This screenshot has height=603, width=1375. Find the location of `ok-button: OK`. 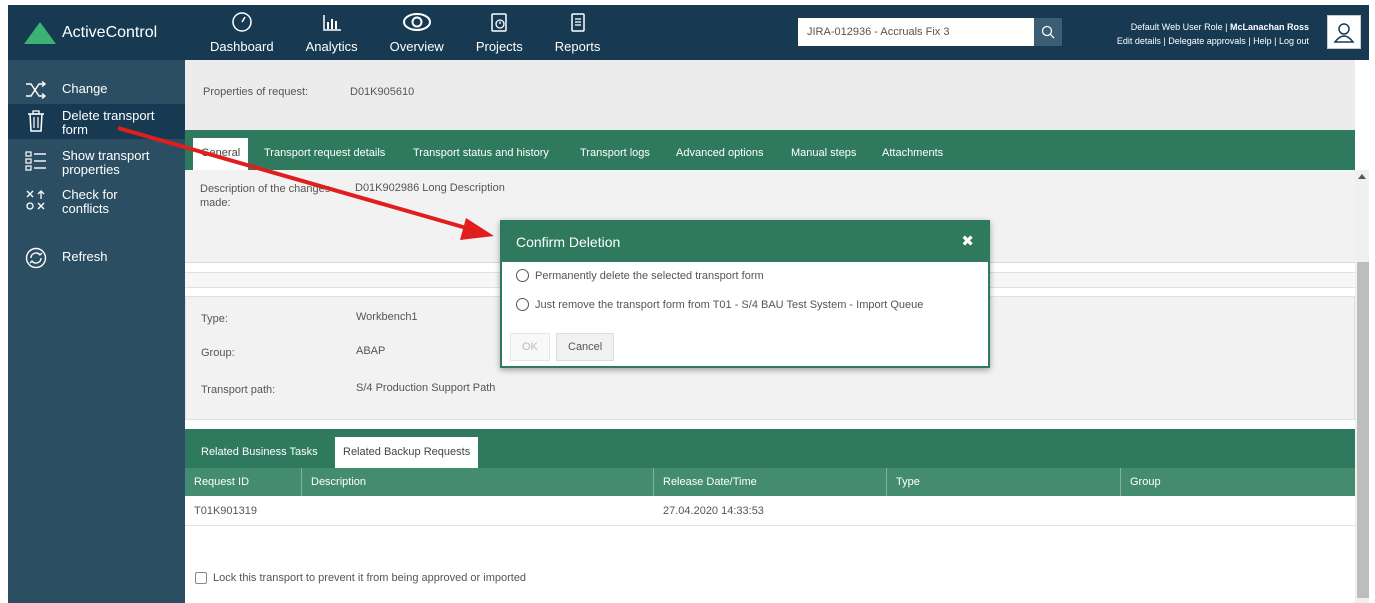

ok-button: OK is located at coordinates (530, 347).